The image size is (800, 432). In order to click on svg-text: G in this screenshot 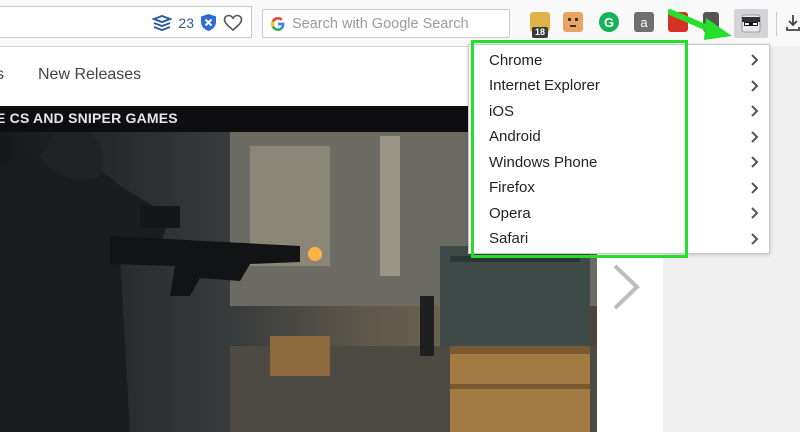, I will do `click(609, 22)`.